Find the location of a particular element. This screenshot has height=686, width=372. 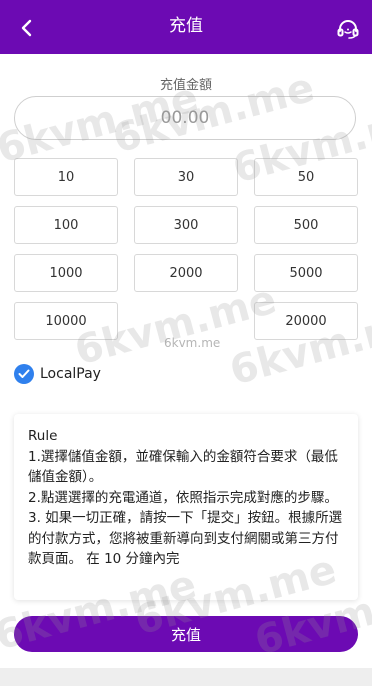

top-bar: 充值 is located at coordinates (186, 27).